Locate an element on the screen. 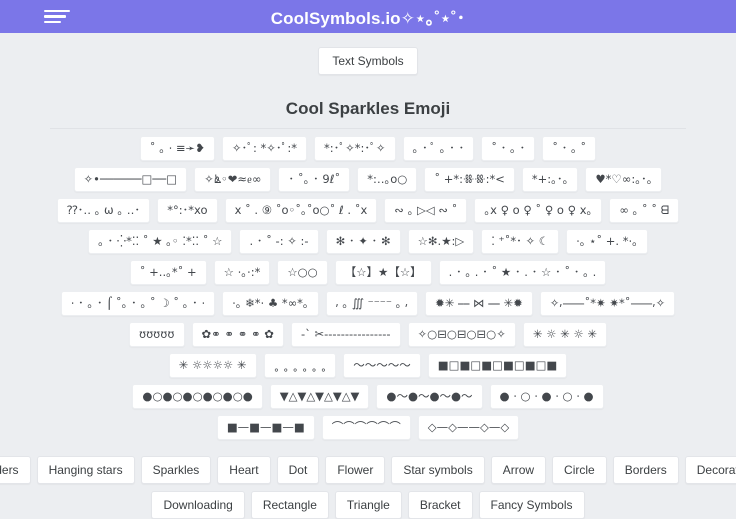  section-title-wrap: Cool Sparkles Emoji is located at coordinates (368, 114).